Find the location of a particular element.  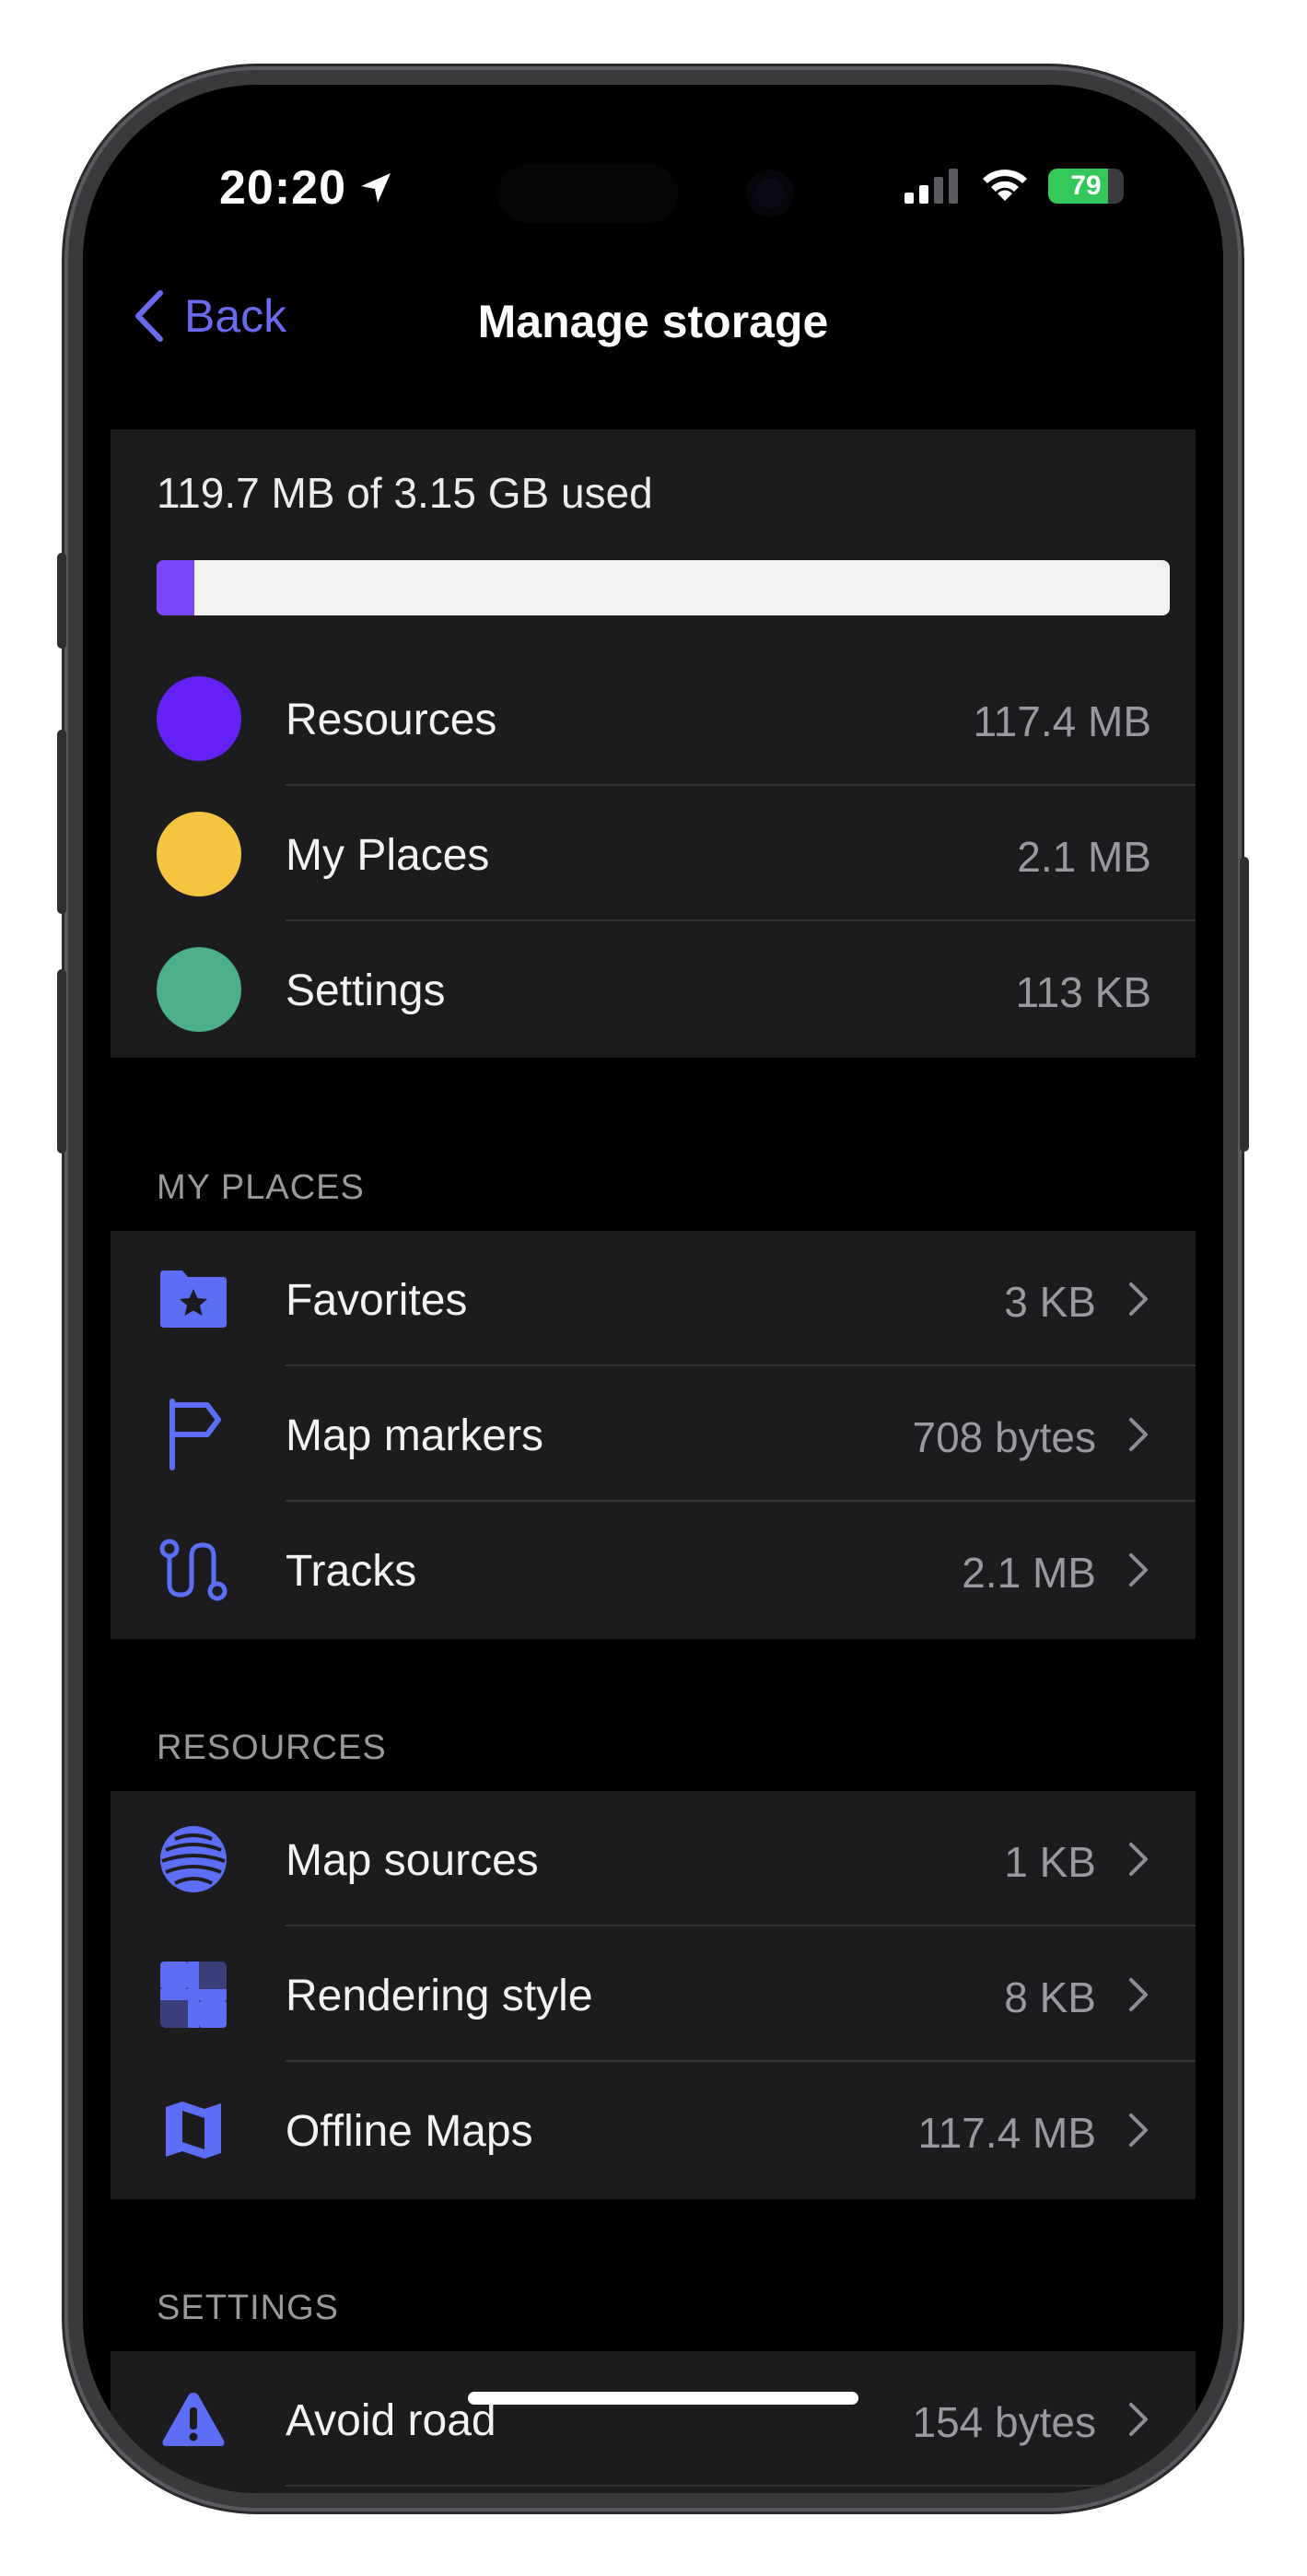

usage-row-settings: Settings 113 KB is located at coordinates (653, 989).